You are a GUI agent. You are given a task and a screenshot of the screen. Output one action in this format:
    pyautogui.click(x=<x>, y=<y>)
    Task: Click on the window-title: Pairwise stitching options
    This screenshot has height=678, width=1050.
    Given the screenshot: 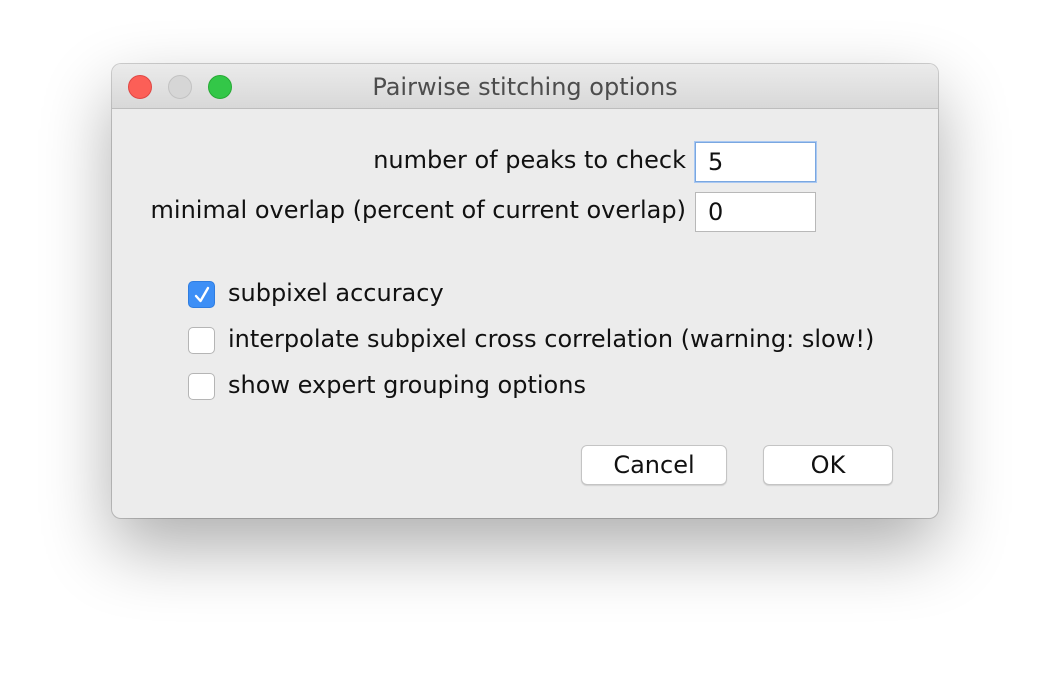 What is the action you would take?
    pyautogui.click(x=525, y=87)
    